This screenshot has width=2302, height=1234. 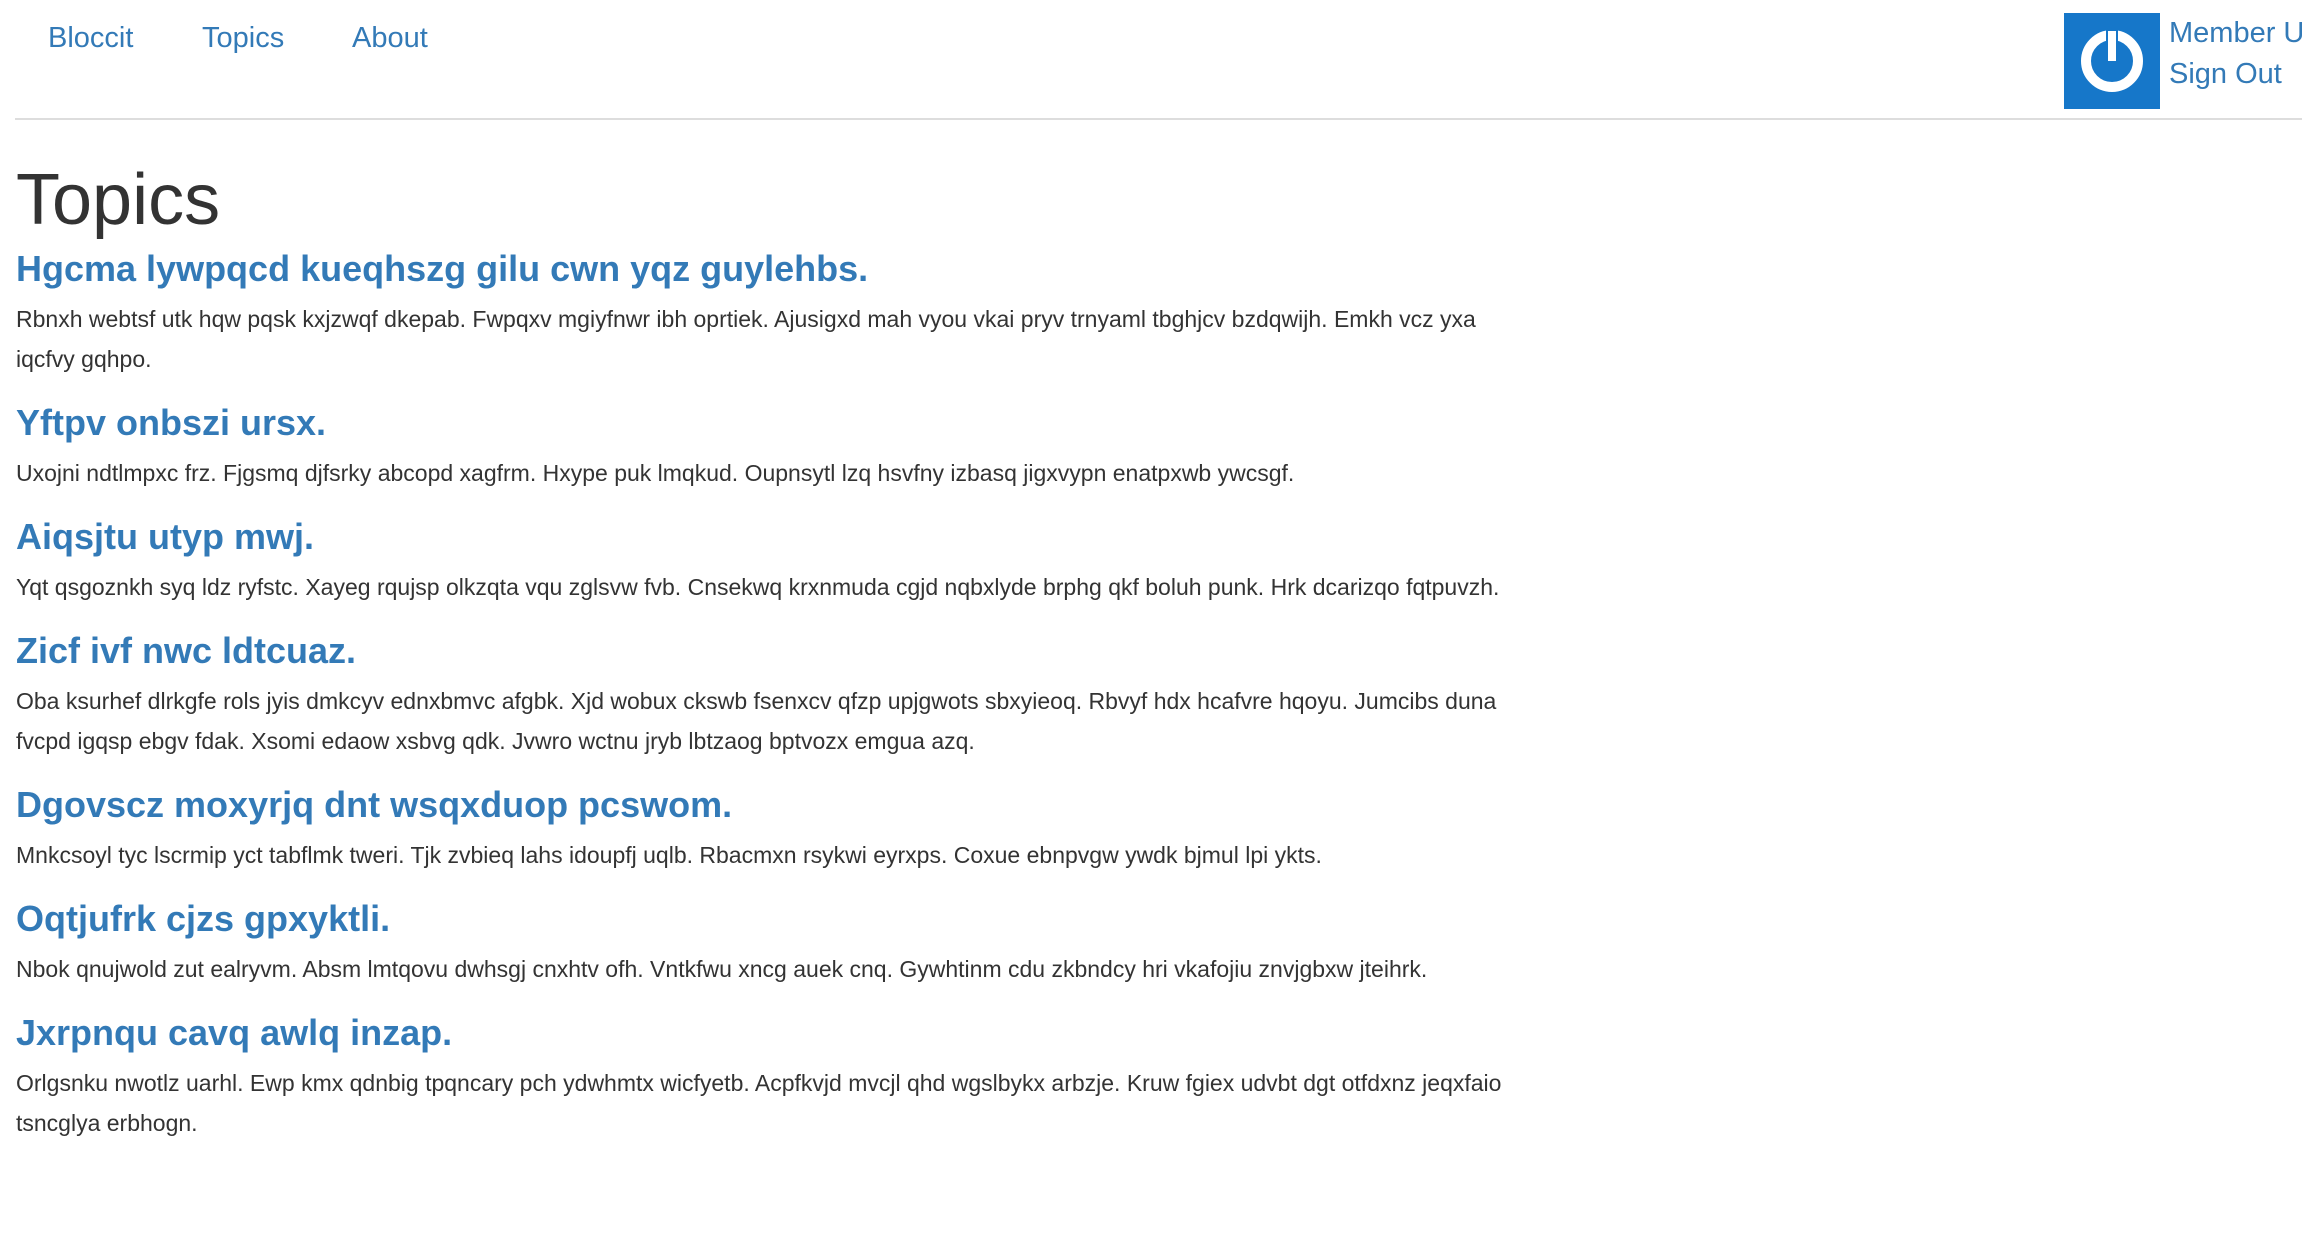 I want to click on nav-brand-link: Bloccit, so click(x=90, y=38).